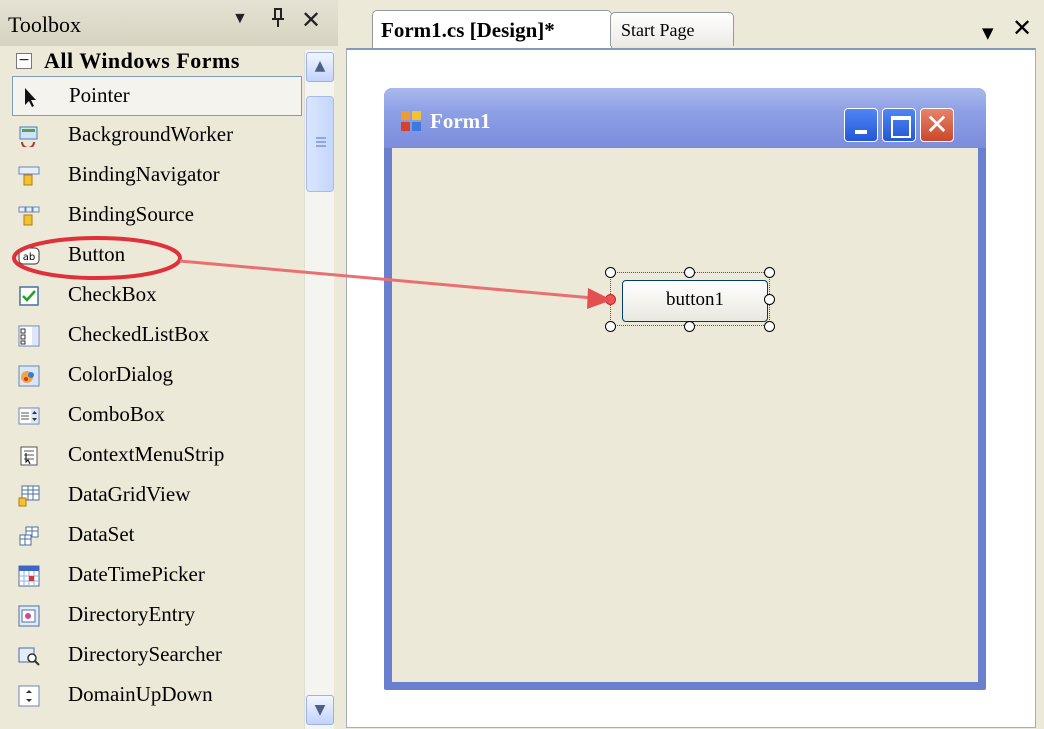 Image resolution: width=1044 pixels, height=729 pixels. Describe the element at coordinates (899, 125) in the screenshot. I see `maximize-button` at that location.